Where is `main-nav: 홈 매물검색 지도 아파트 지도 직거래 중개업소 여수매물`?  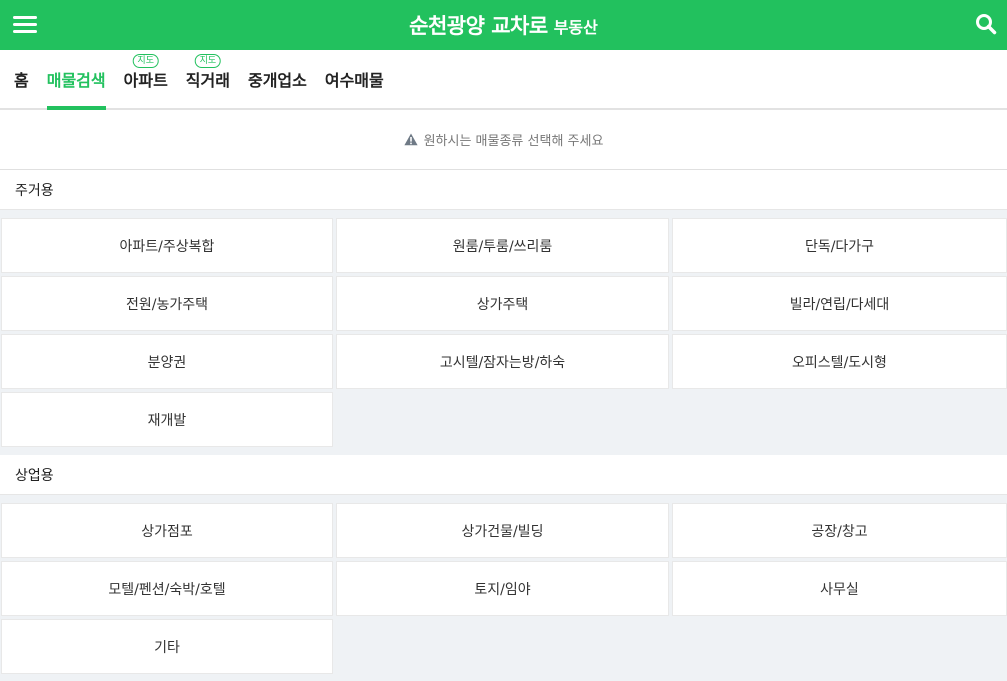
main-nav: 홈 매물검색 지도 아파트 지도 직거래 중개업소 여수매물 is located at coordinates (503, 80).